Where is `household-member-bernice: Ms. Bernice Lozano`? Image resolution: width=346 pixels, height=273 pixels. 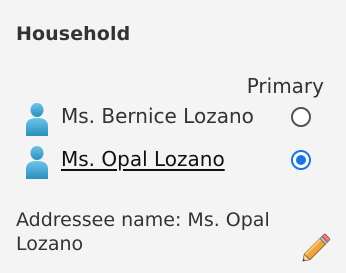 household-member-bernice: Ms. Bernice Lozano is located at coordinates (174, 120).